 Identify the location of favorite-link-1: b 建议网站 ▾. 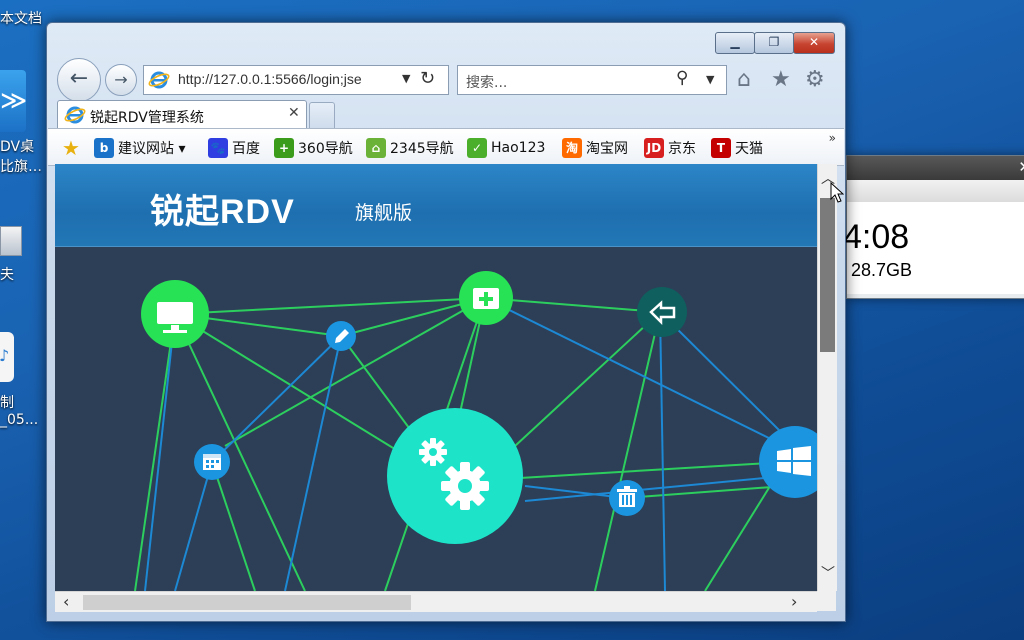
(139, 148).